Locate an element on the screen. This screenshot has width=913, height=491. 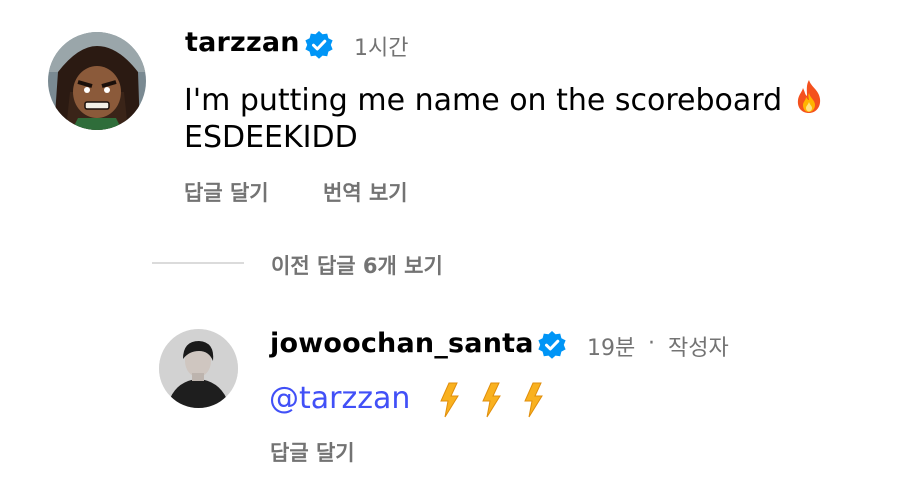
translate-button: 번역 보기 is located at coordinates (365, 192).